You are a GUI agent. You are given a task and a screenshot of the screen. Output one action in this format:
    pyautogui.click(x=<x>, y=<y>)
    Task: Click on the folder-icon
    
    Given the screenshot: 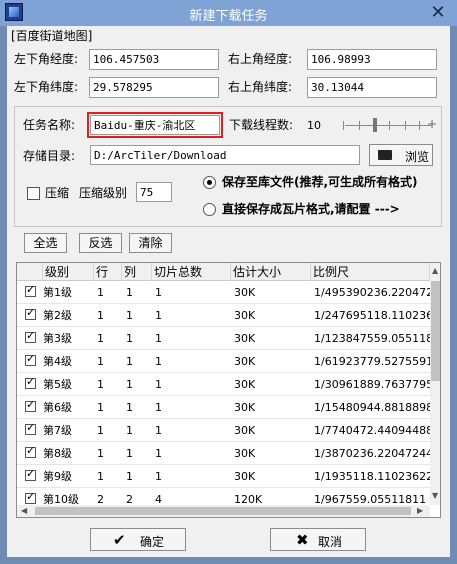 What is the action you would take?
    pyautogui.click(x=385, y=155)
    